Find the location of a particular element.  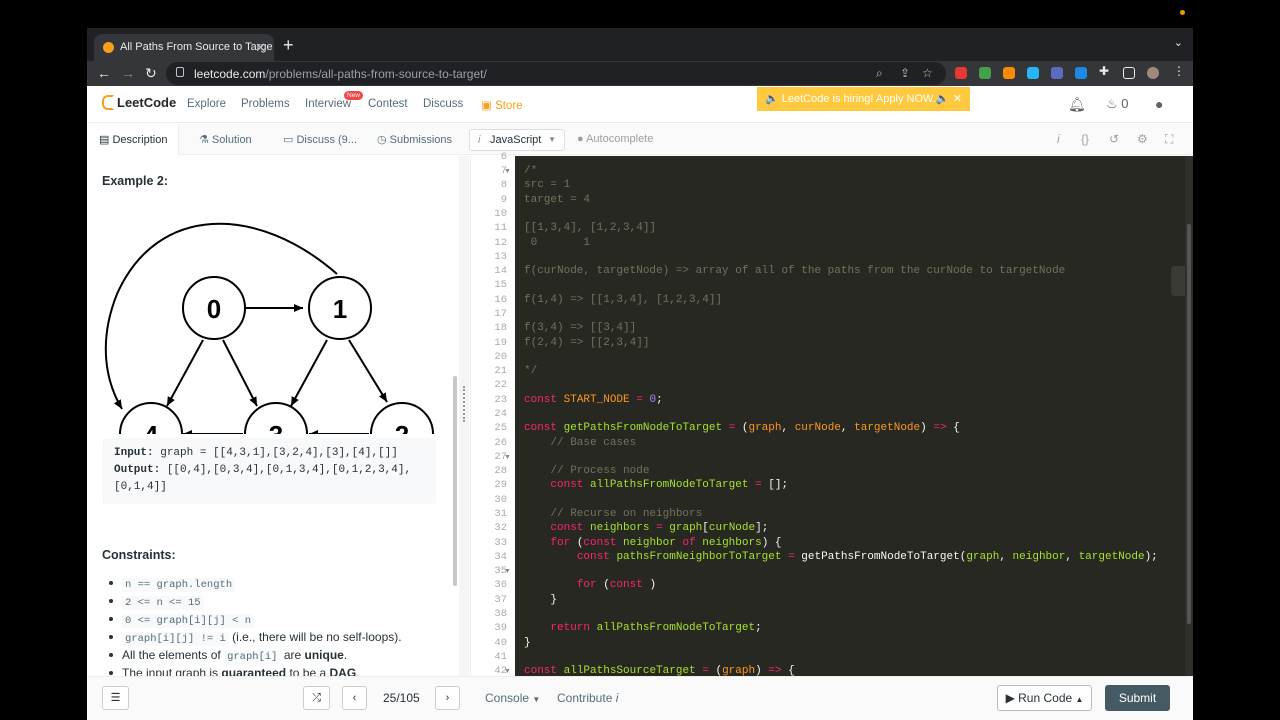

code-line: f(2,4) => [[2,3,4]] is located at coordinates (587, 343).